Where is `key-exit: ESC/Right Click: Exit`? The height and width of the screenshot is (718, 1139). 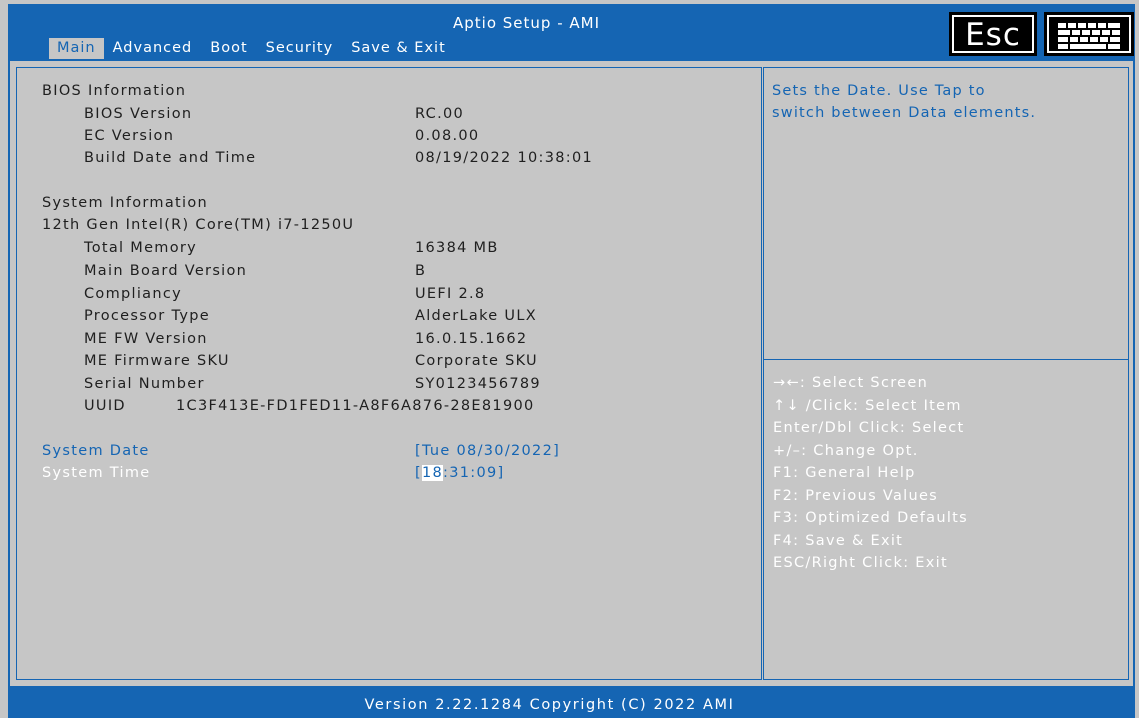
key-exit: ESC/Right Click: Exit is located at coordinates (860, 563).